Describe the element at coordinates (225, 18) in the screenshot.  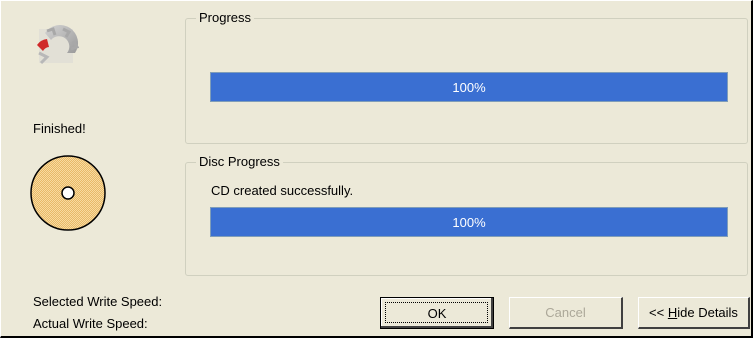
I see `progress-group-title: Progress` at that location.